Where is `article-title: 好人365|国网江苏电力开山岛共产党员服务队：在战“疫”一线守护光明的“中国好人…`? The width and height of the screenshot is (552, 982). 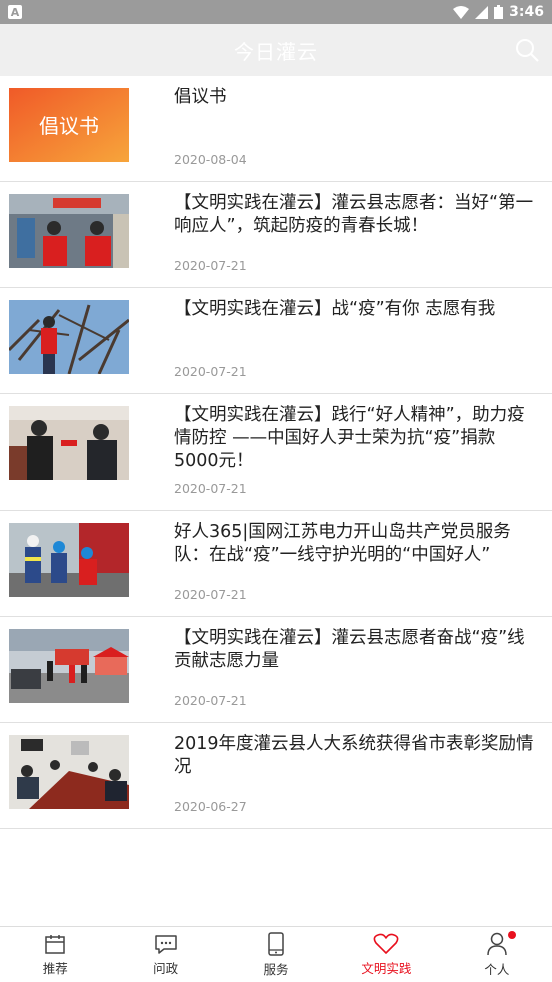
article-title: 好人365|国网江苏电力开山岛共产党员服务队：在战“疫”一线守护光明的“中国好人… is located at coordinates (342, 543).